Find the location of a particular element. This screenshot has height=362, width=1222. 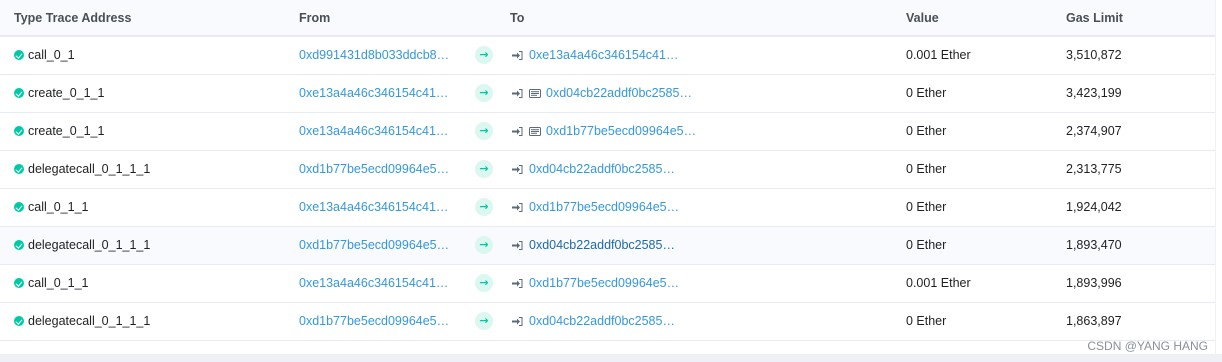

gas-limit-cell: 1,893,996 is located at coordinates (1094, 283).